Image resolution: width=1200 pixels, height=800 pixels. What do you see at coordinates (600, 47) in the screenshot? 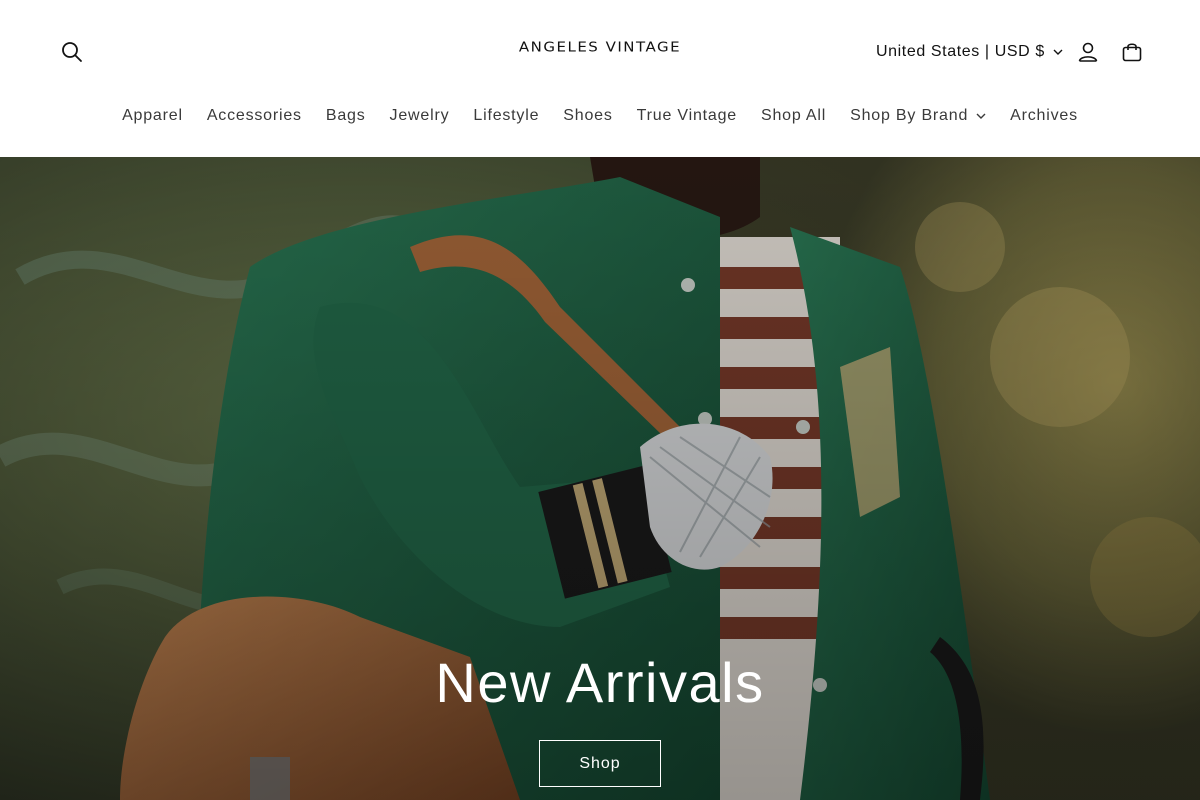
I see `brand-logo: ANGELES VINTAGE` at bounding box center [600, 47].